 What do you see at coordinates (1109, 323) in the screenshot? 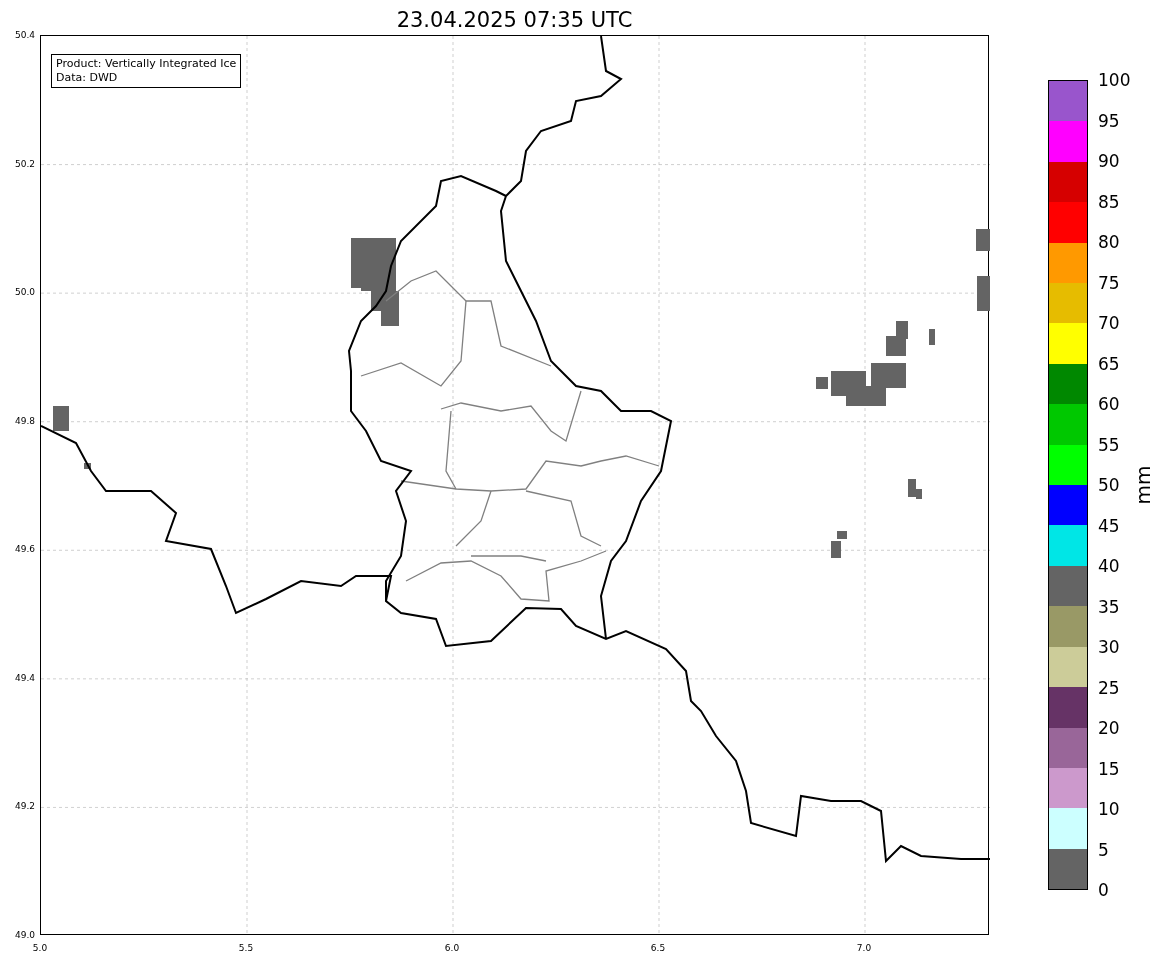
I see `colorbar-tick-label: 70` at bounding box center [1109, 323].